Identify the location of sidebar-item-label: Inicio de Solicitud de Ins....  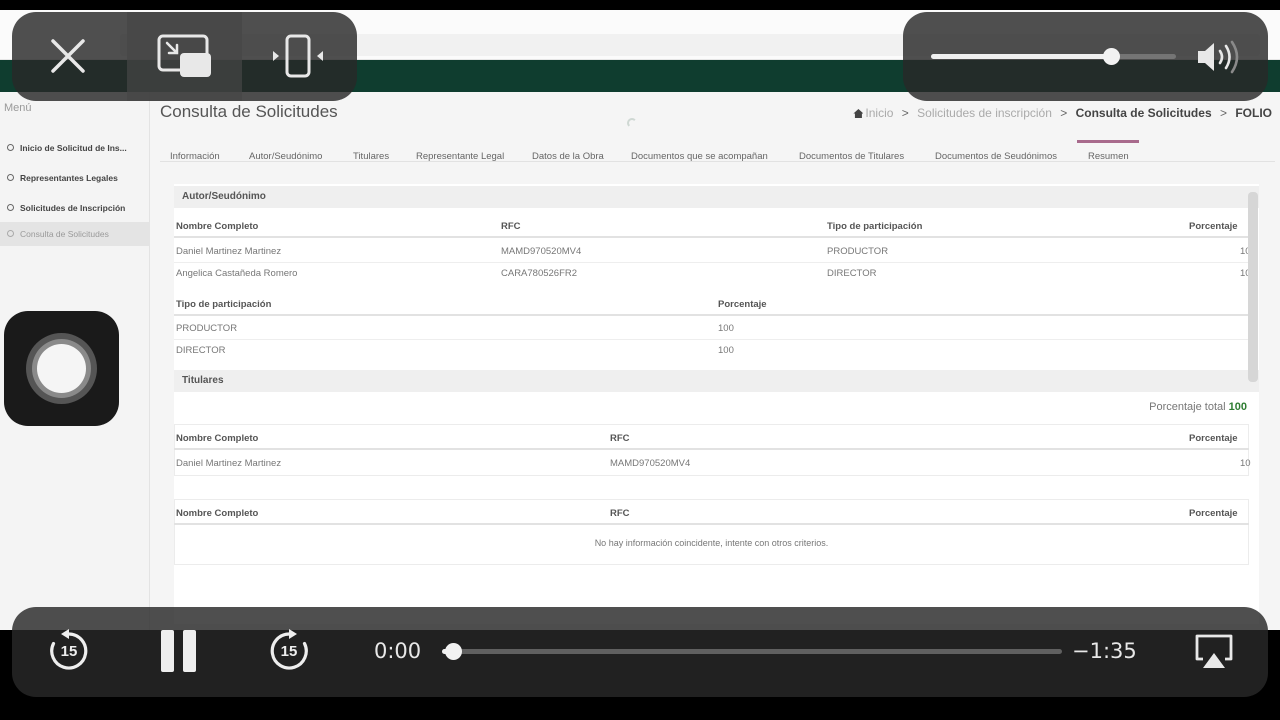
(73, 148).